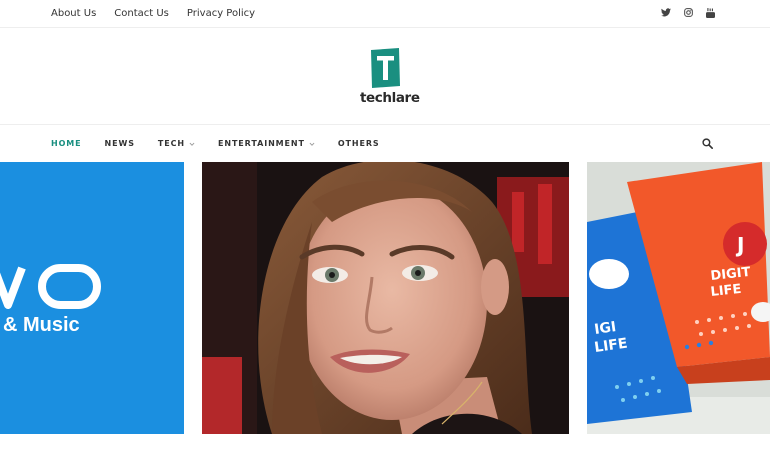 This screenshot has height=470, width=770. Describe the element at coordinates (666, 12) in the screenshot. I see `twitter-icon` at that location.